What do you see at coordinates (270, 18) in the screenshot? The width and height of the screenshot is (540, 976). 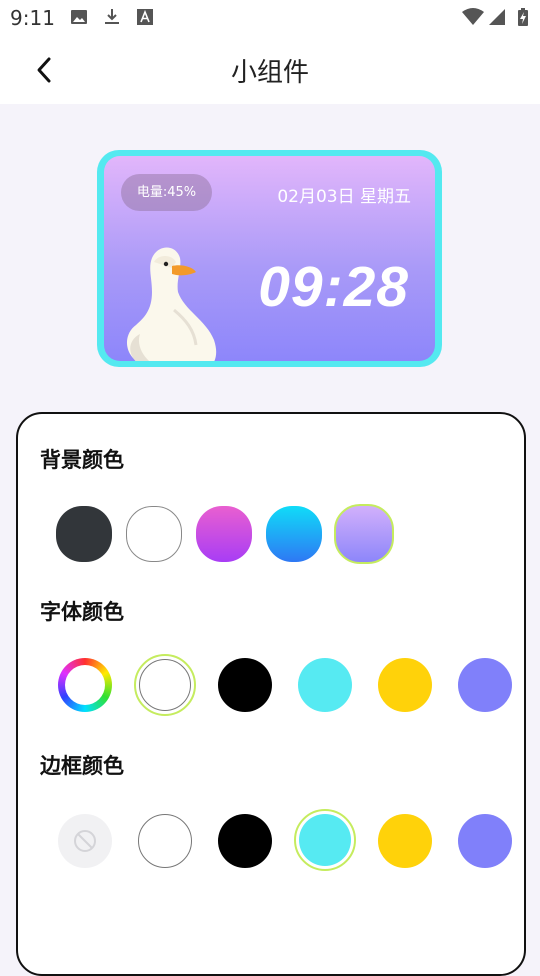 I see `status-bar: 9:11` at bounding box center [270, 18].